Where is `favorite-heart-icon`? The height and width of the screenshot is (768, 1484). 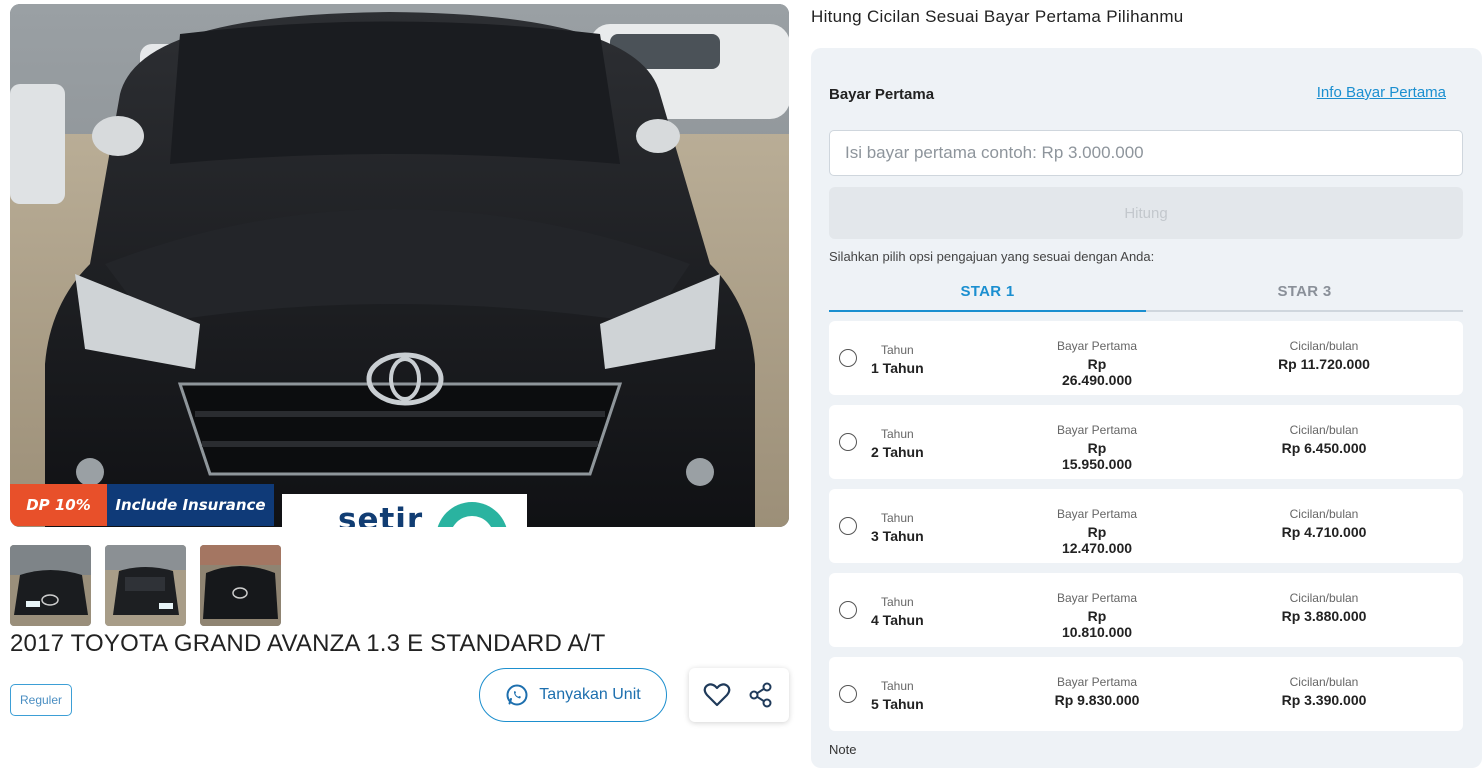 favorite-heart-icon is located at coordinates (717, 695).